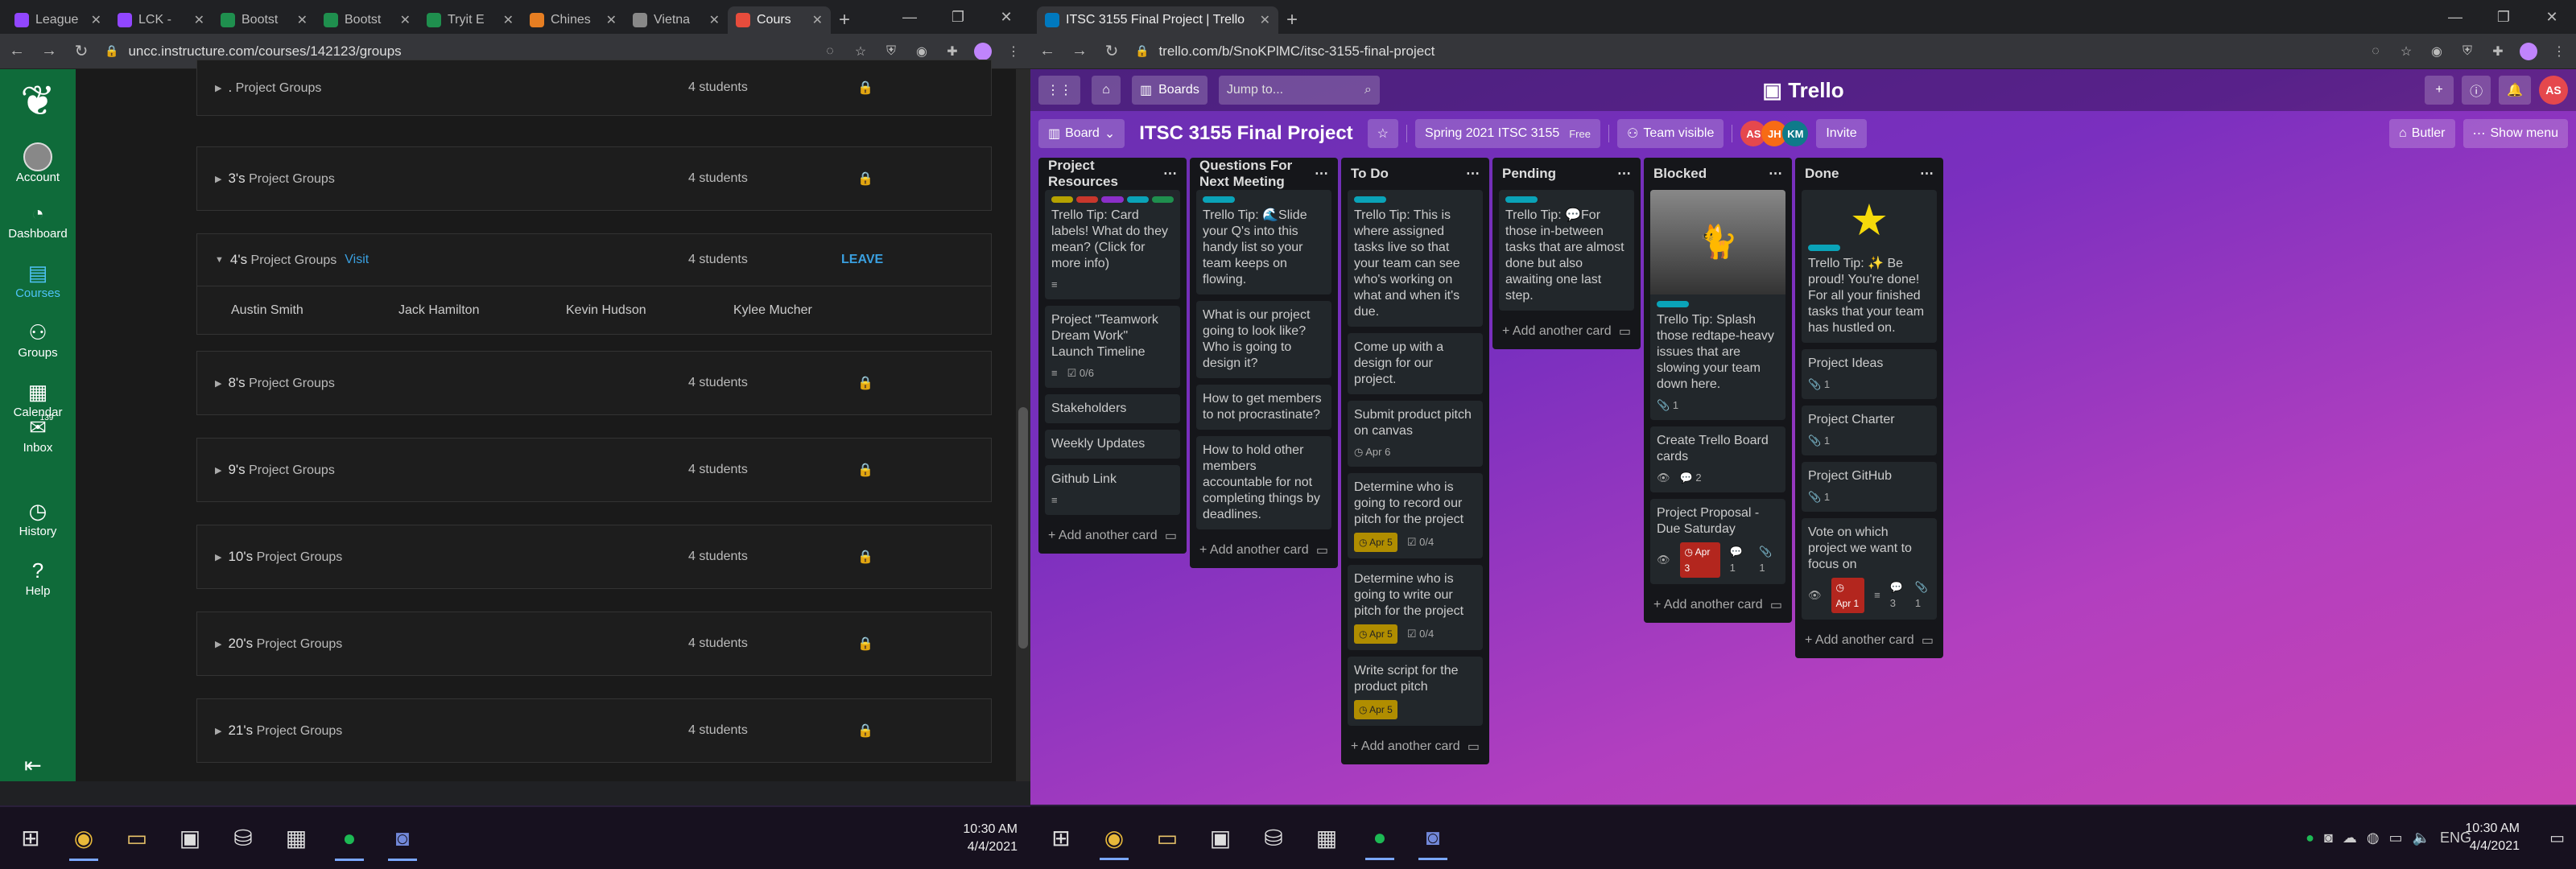 The image size is (2576, 869). I want to click on network-tray-icon: ▭, so click(2396, 838).